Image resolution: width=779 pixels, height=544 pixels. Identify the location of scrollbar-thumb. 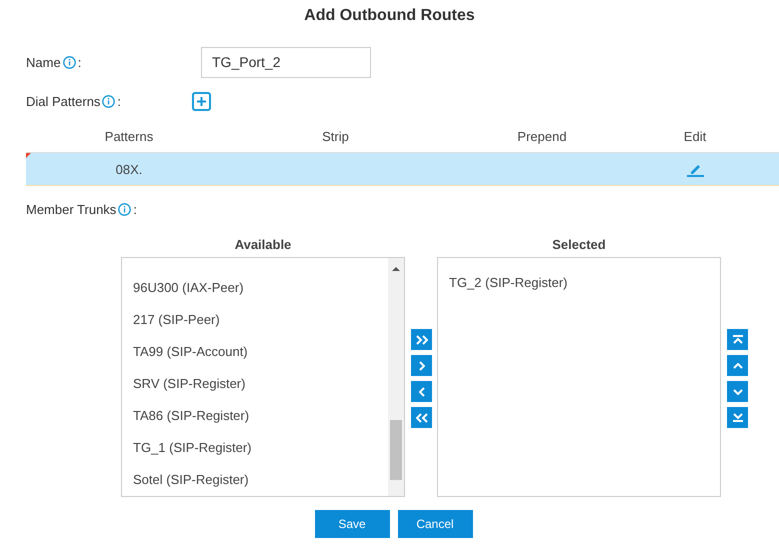
(396, 450).